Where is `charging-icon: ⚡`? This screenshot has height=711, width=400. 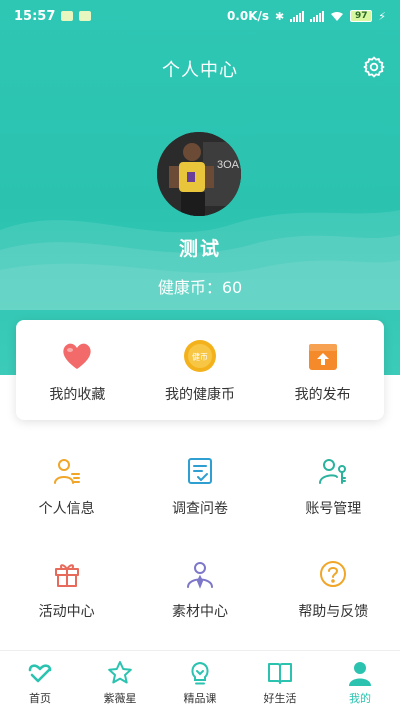 charging-icon: ⚡ is located at coordinates (382, 16).